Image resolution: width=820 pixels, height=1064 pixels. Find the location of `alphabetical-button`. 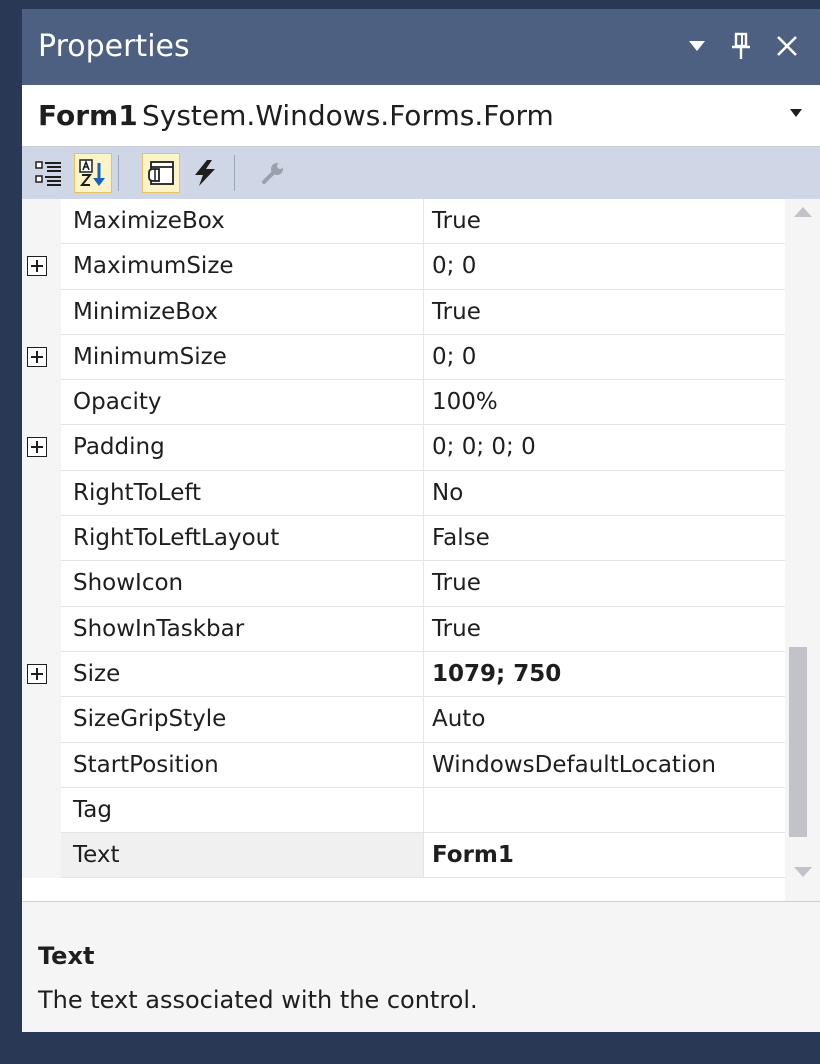

alphabetical-button is located at coordinates (93, 173).